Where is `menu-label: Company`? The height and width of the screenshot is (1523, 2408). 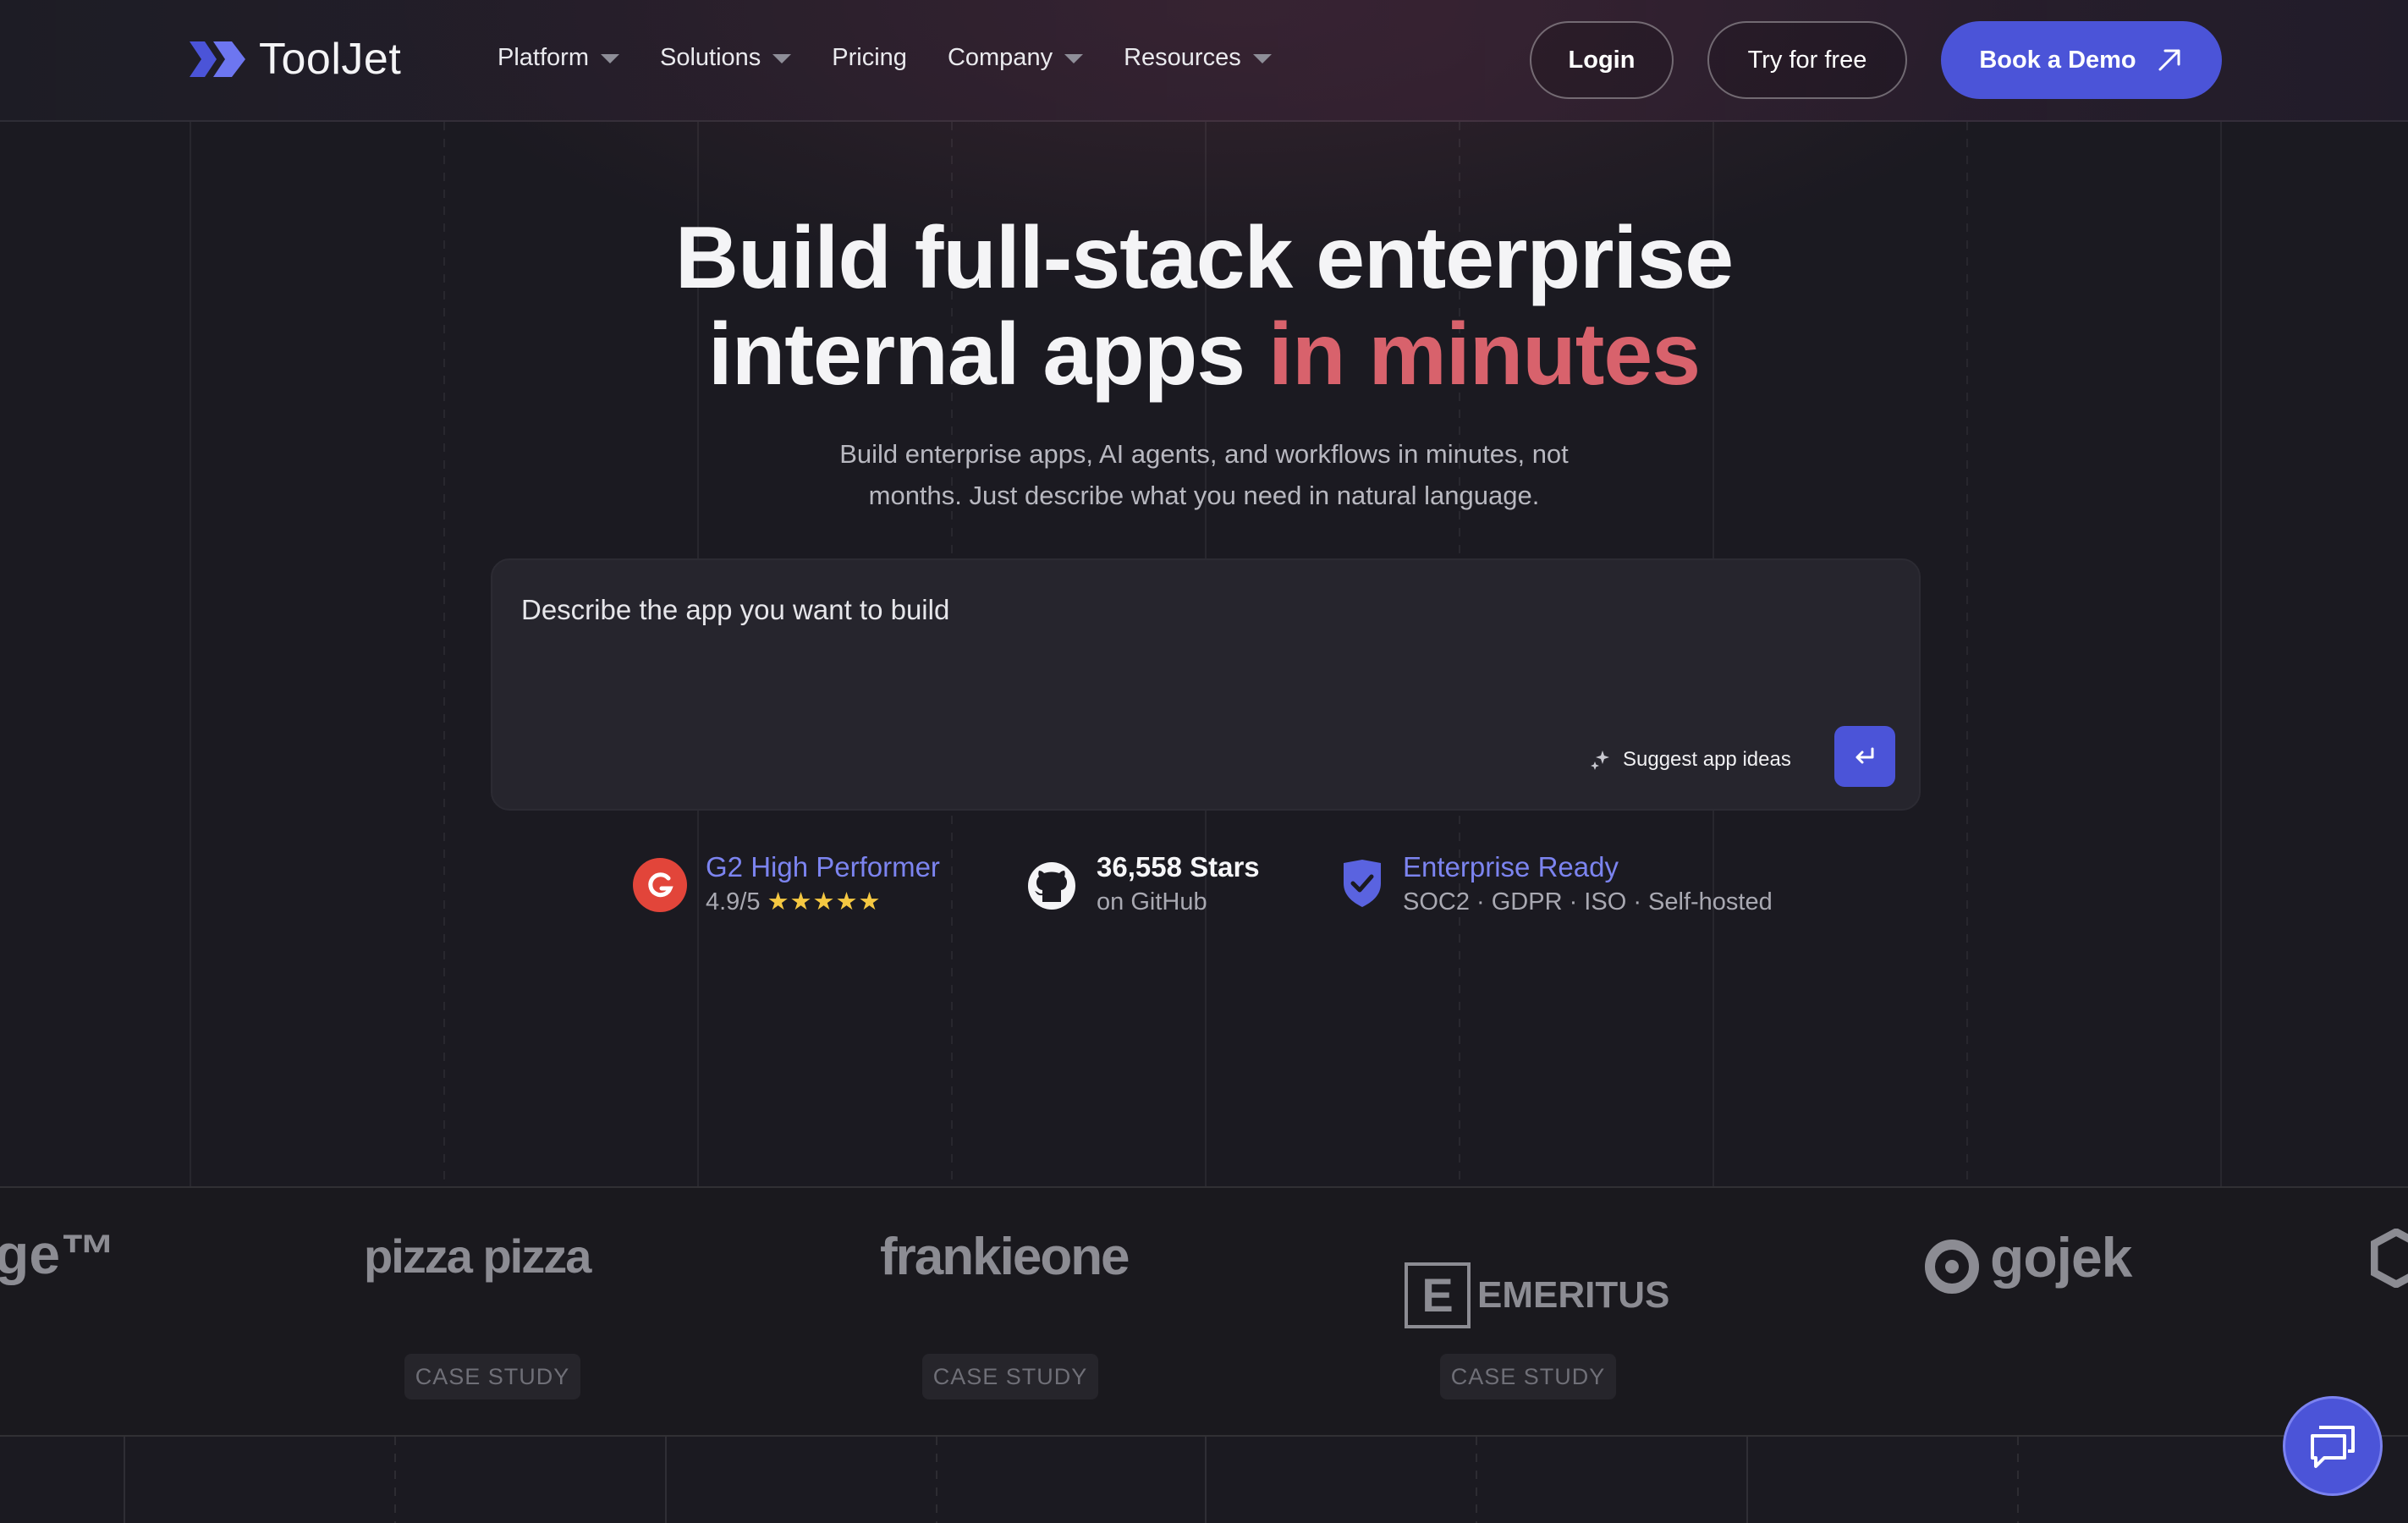
menu-label: Company is located at coordinates (1000, 58).